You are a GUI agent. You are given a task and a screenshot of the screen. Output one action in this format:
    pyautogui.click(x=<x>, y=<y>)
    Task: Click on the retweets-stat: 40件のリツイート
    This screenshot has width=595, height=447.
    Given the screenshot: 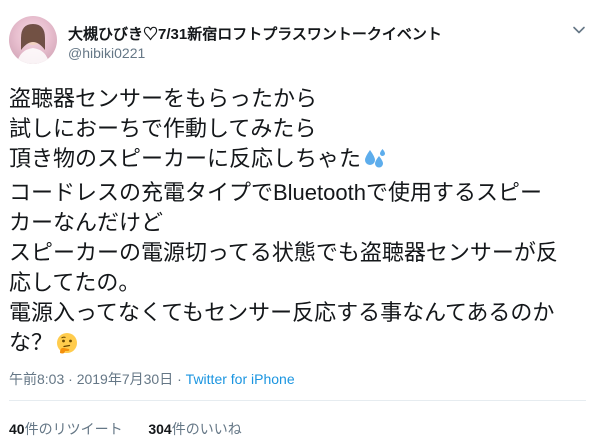 What is the action you would take?
    pyautogui.click(x=66, y=429)
    